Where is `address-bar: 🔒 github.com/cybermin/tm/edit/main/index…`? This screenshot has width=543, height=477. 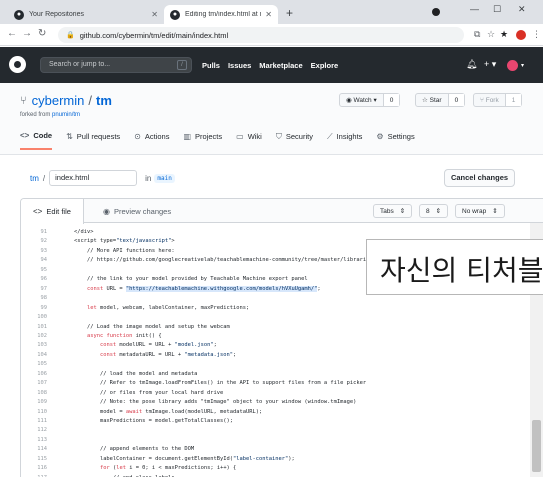 address-bar: 🔒 github.com/cybermin/tm/edit/main/index… is located at coordinates (261, 35).